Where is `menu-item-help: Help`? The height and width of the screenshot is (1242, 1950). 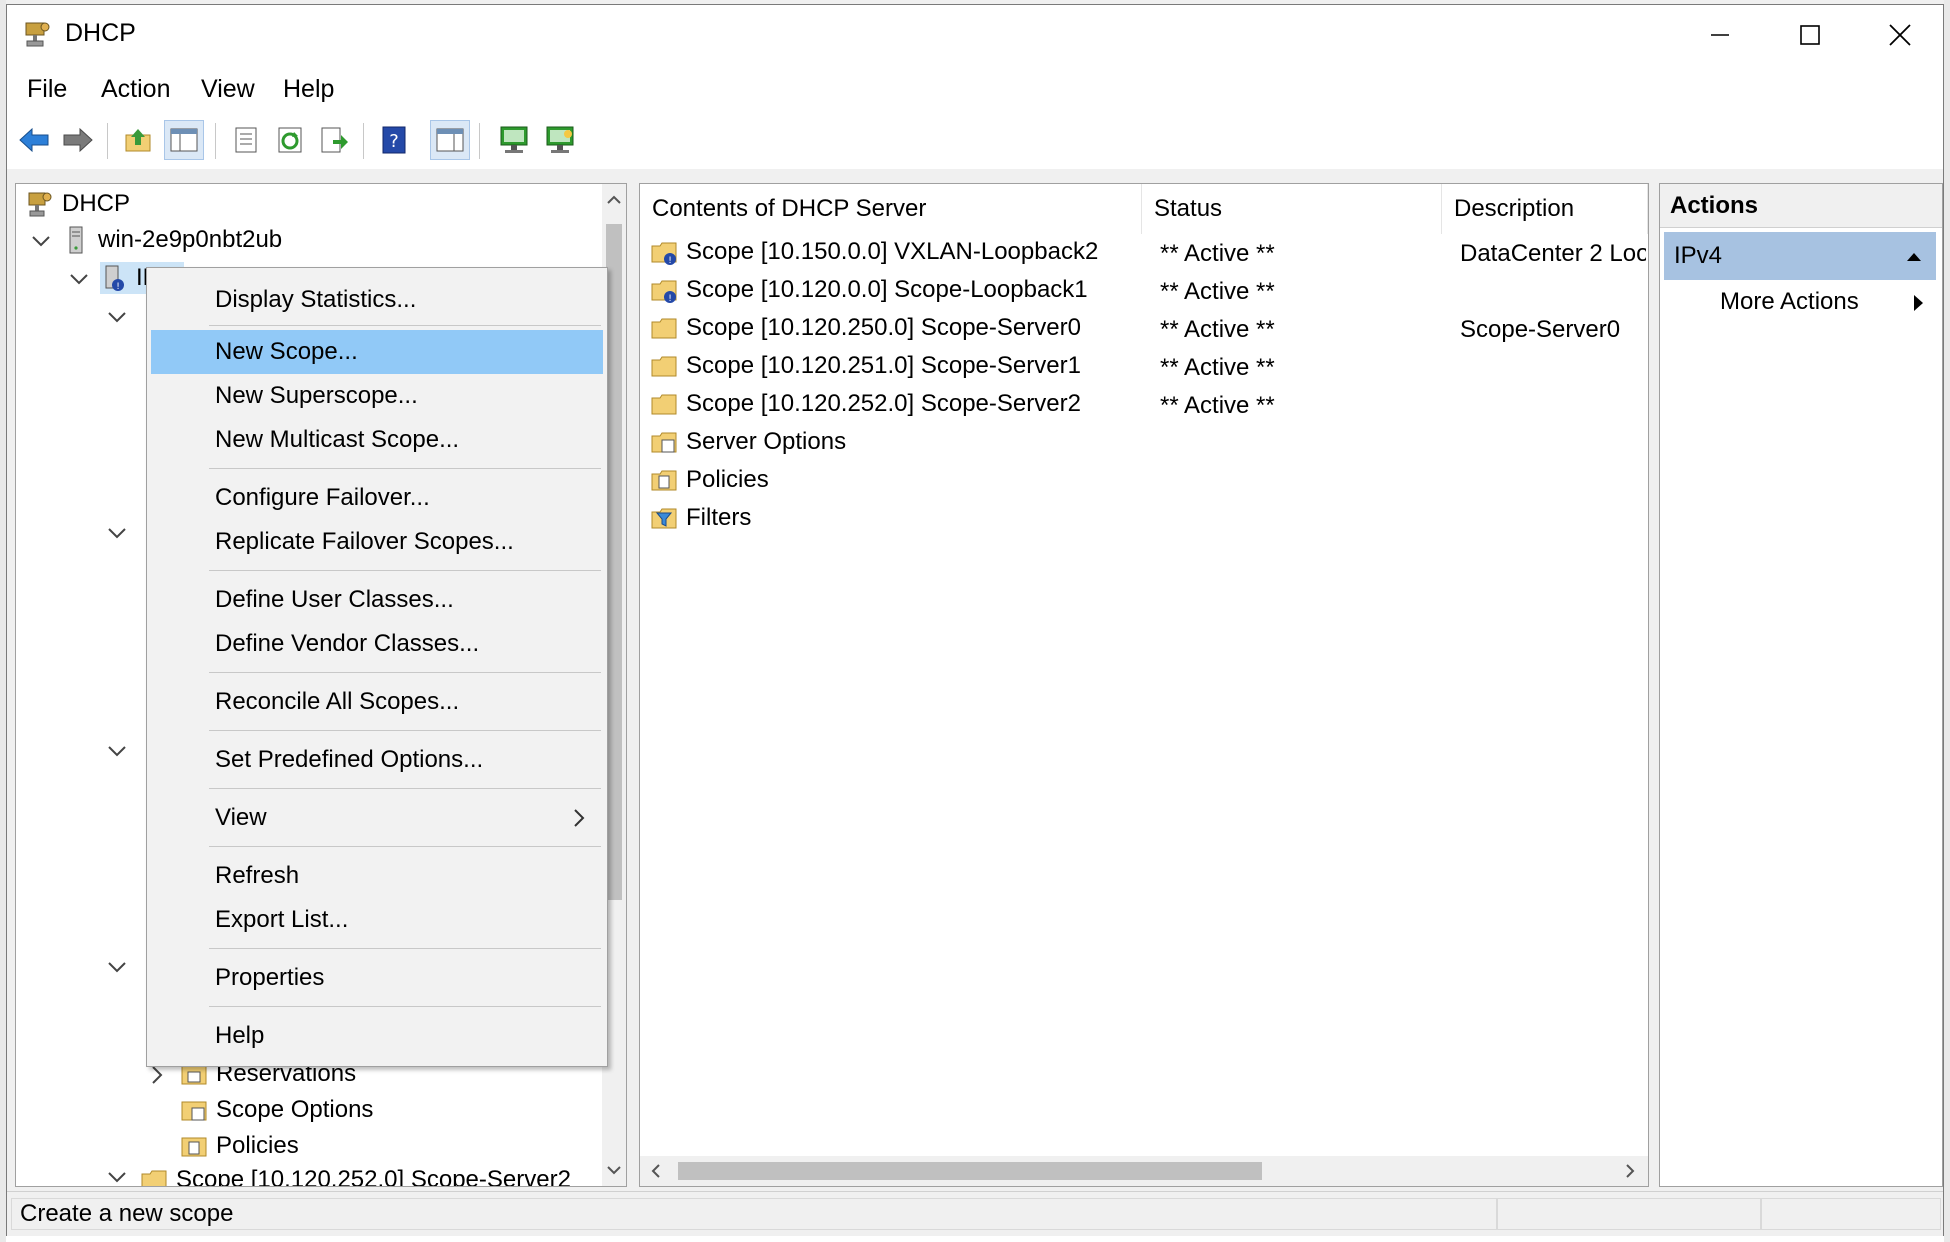
menu-item-help: Help is located at coordinates (377, 1036).